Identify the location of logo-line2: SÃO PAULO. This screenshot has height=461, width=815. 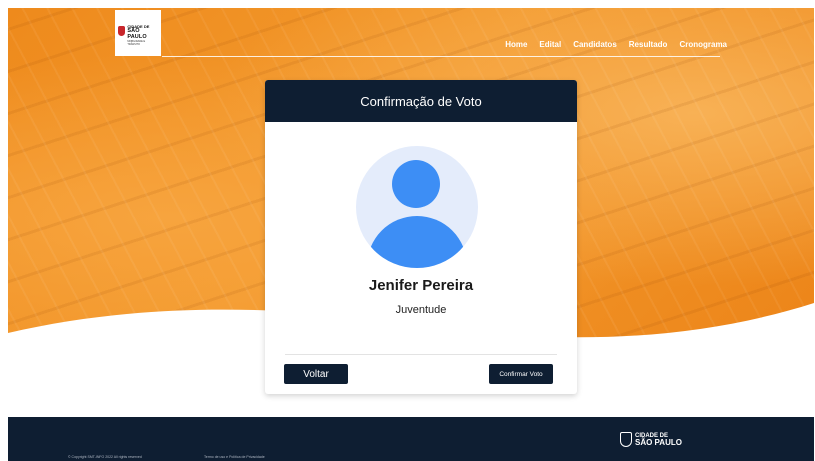
(137, 34).